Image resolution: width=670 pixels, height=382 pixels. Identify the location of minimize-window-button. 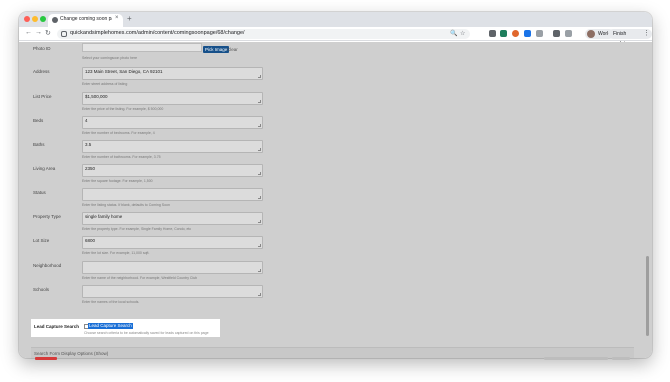
(35, 19).